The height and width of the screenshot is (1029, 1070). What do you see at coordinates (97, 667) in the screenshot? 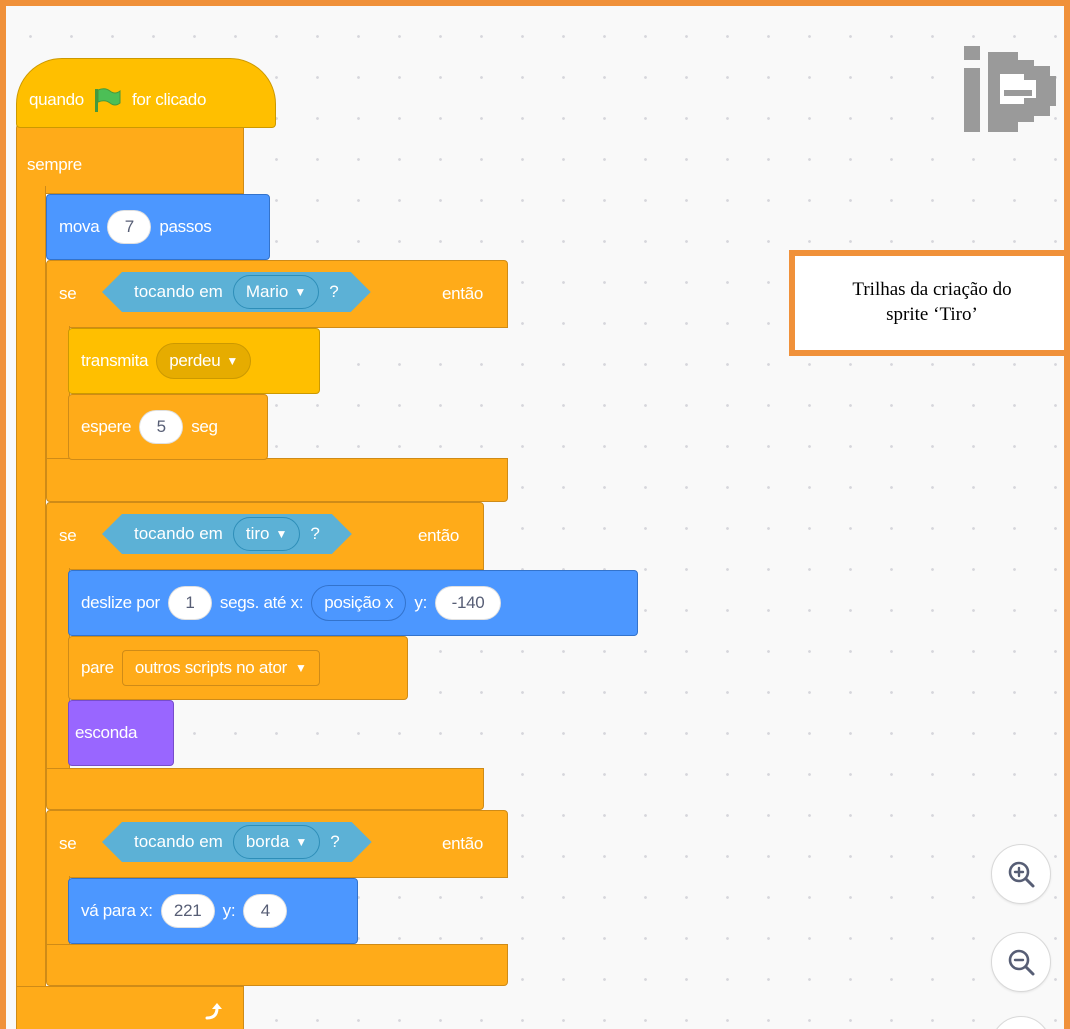
I see `stop-label: pare` at bounding box center [97, 667].